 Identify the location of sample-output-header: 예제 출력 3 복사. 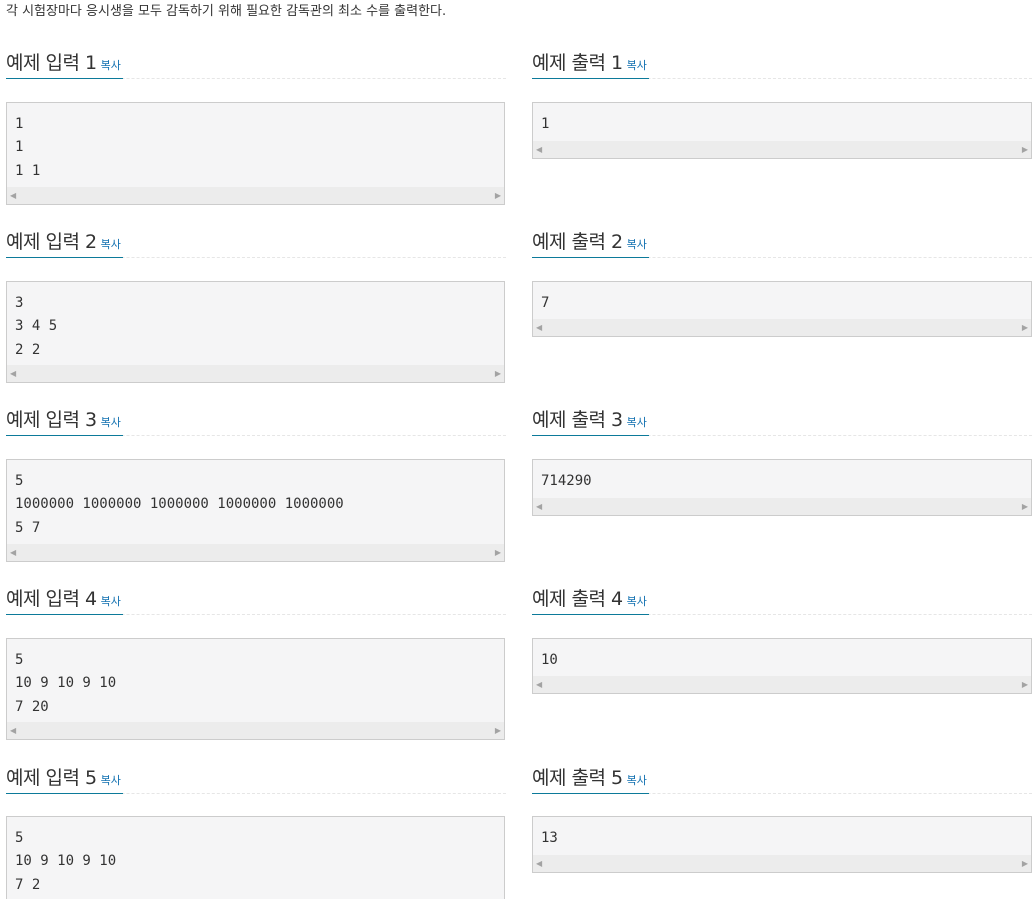
(782, 420).